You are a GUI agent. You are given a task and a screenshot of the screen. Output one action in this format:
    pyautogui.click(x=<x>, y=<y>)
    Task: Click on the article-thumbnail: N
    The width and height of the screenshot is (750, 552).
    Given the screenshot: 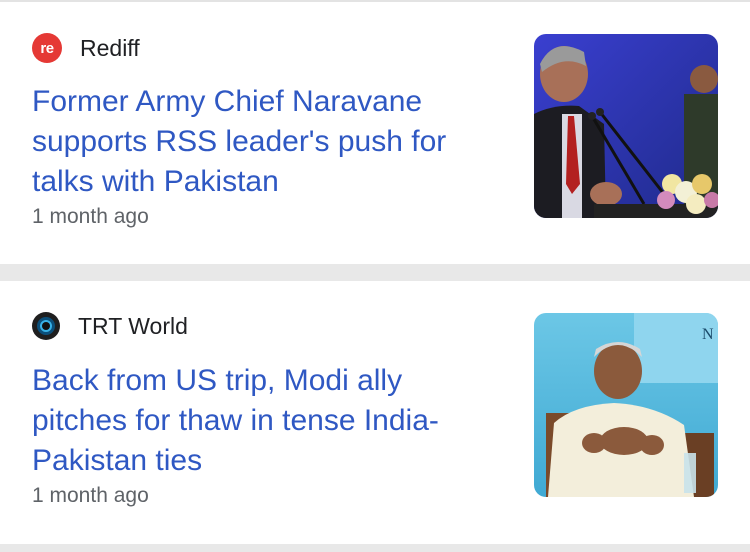 What is the action you would take?
    pyautogui.click(x=626, y=405)
    